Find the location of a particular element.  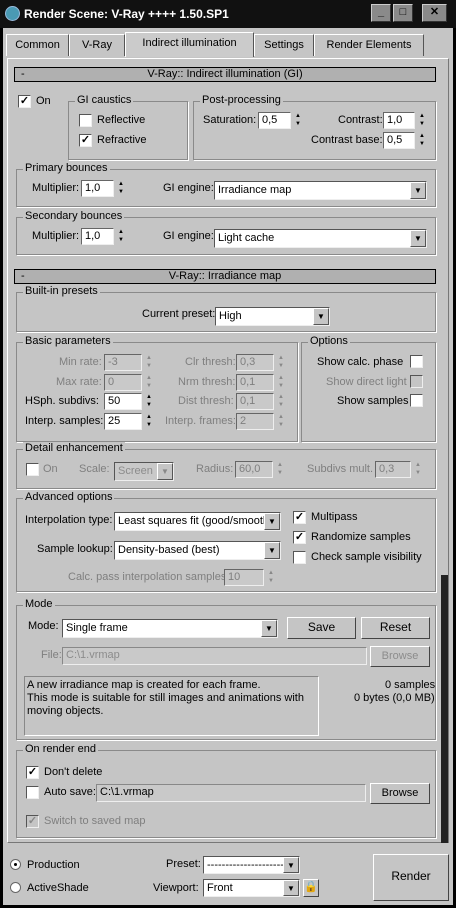

tab-render-elements: Render Elements is located at coordinates (369, 45).